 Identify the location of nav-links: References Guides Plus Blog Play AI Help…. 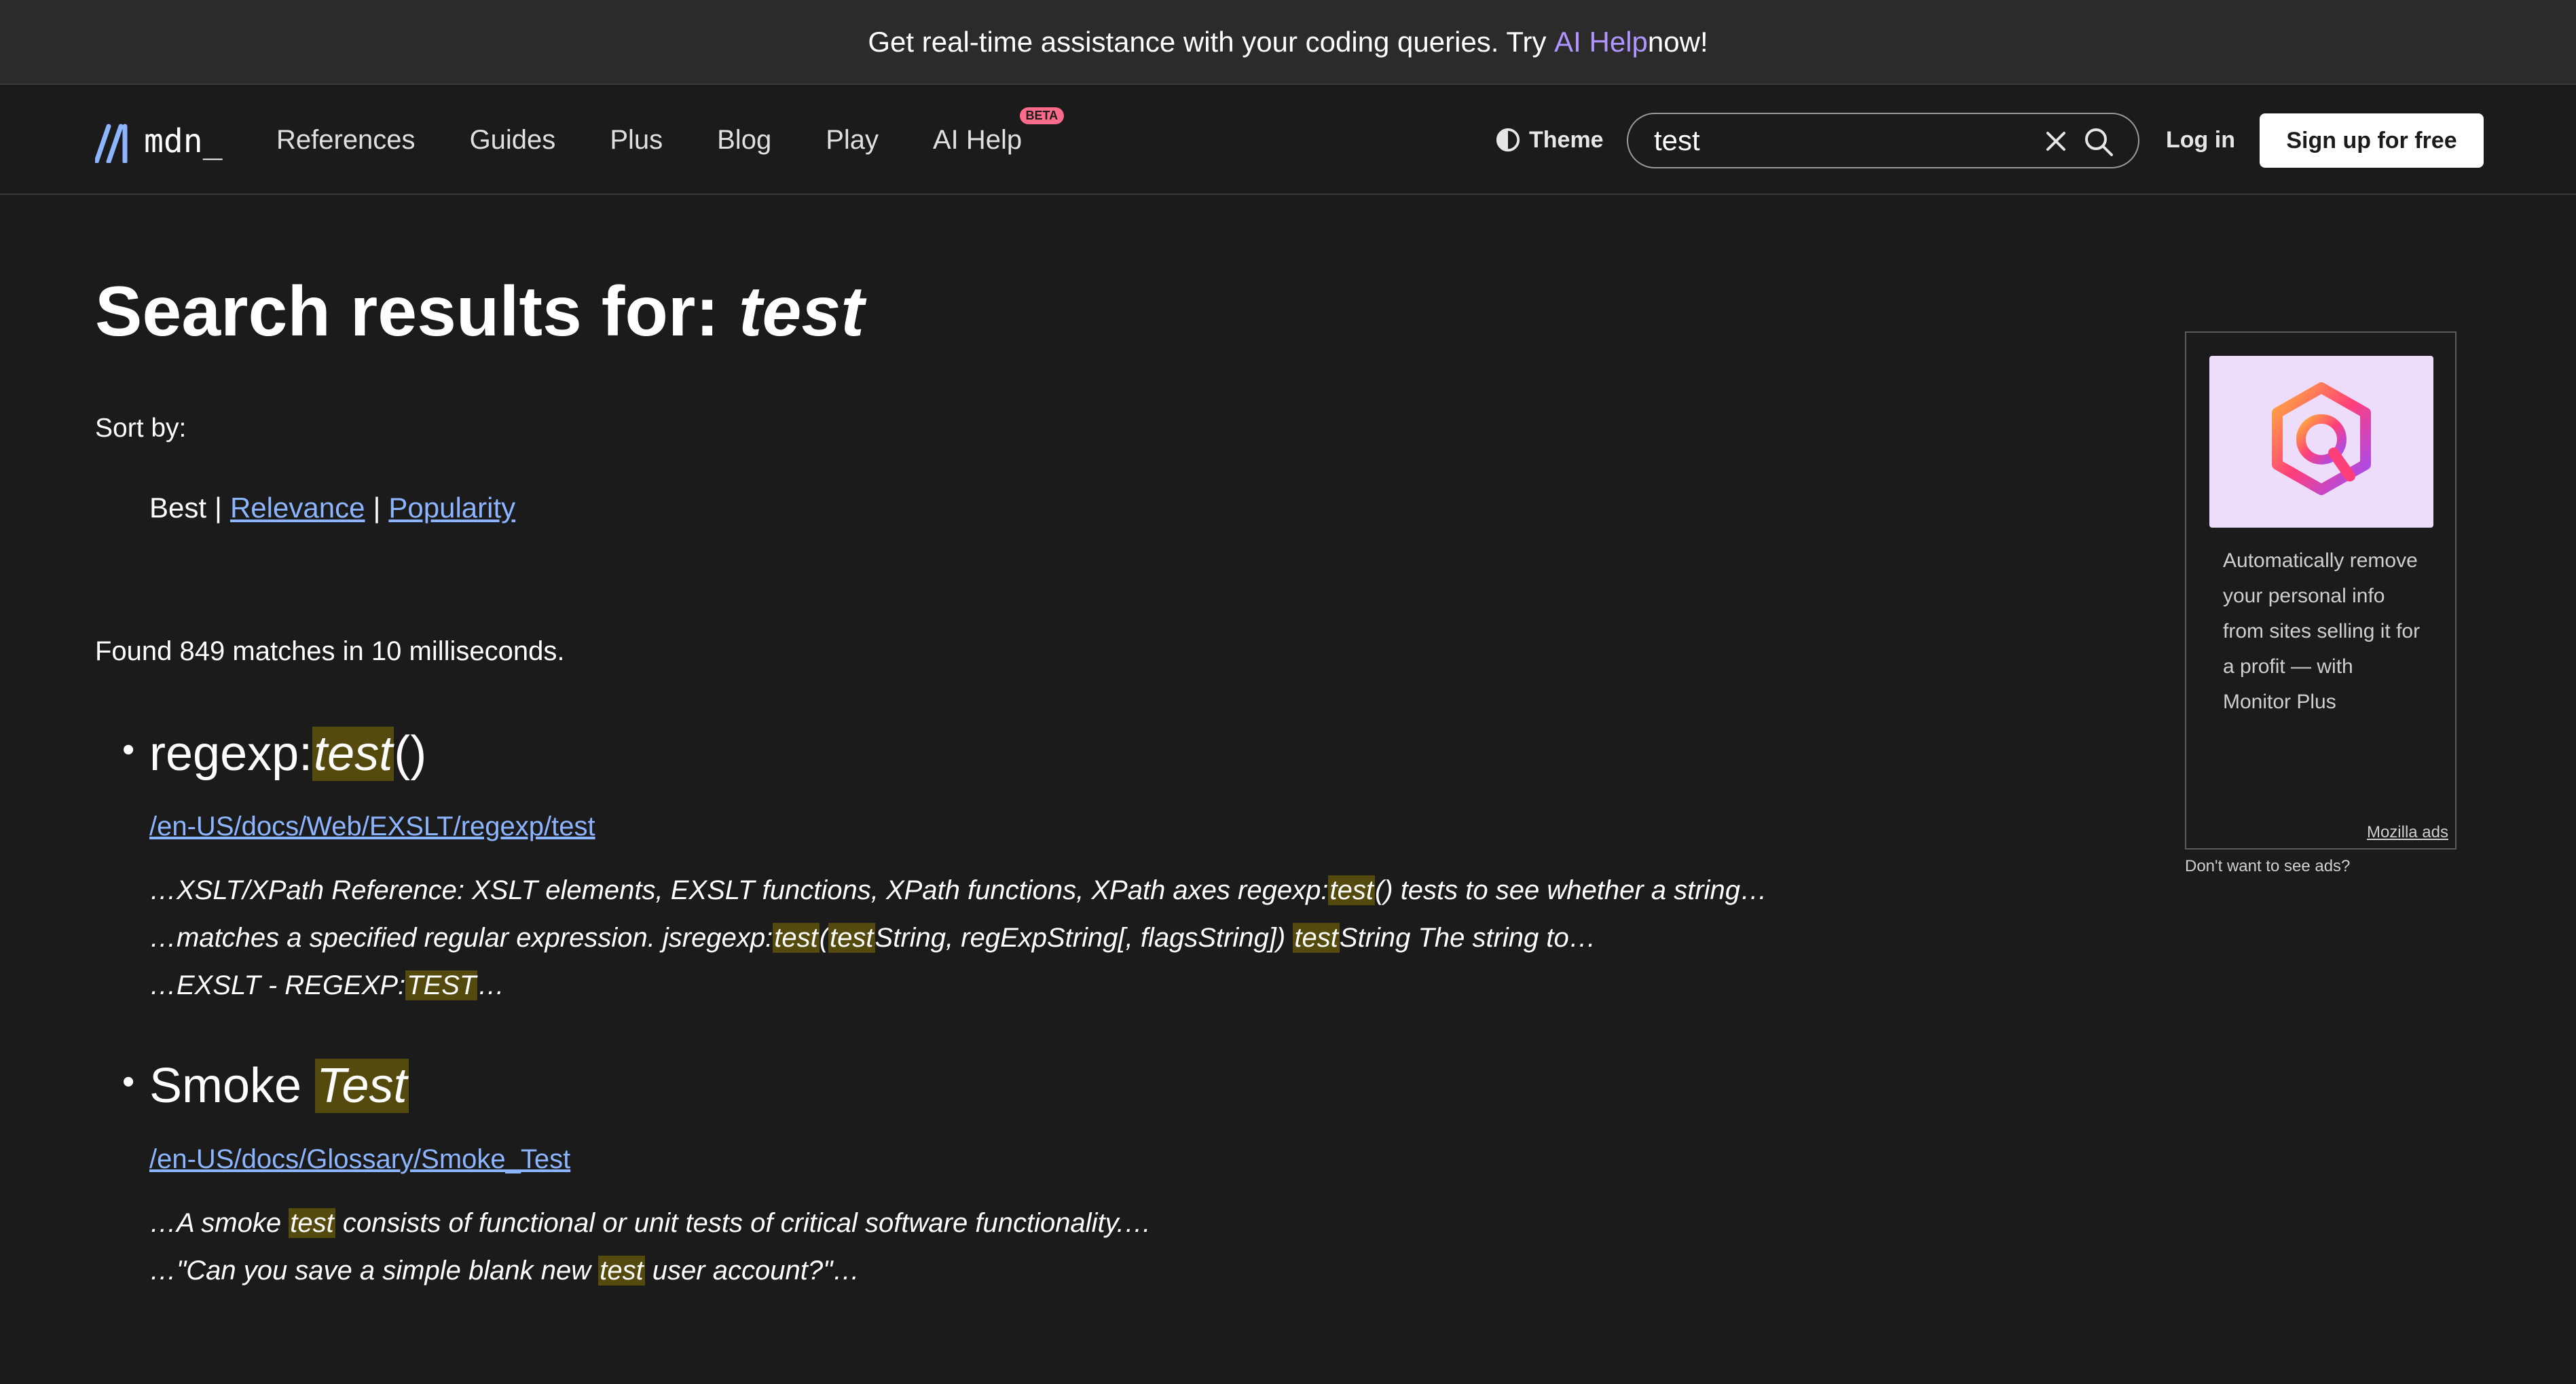
(676, 140).